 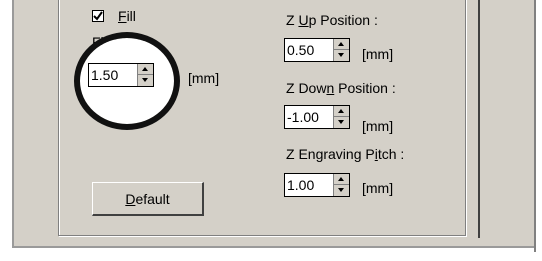 I want to click on z-up-up-button, so click(x=341, y=44).